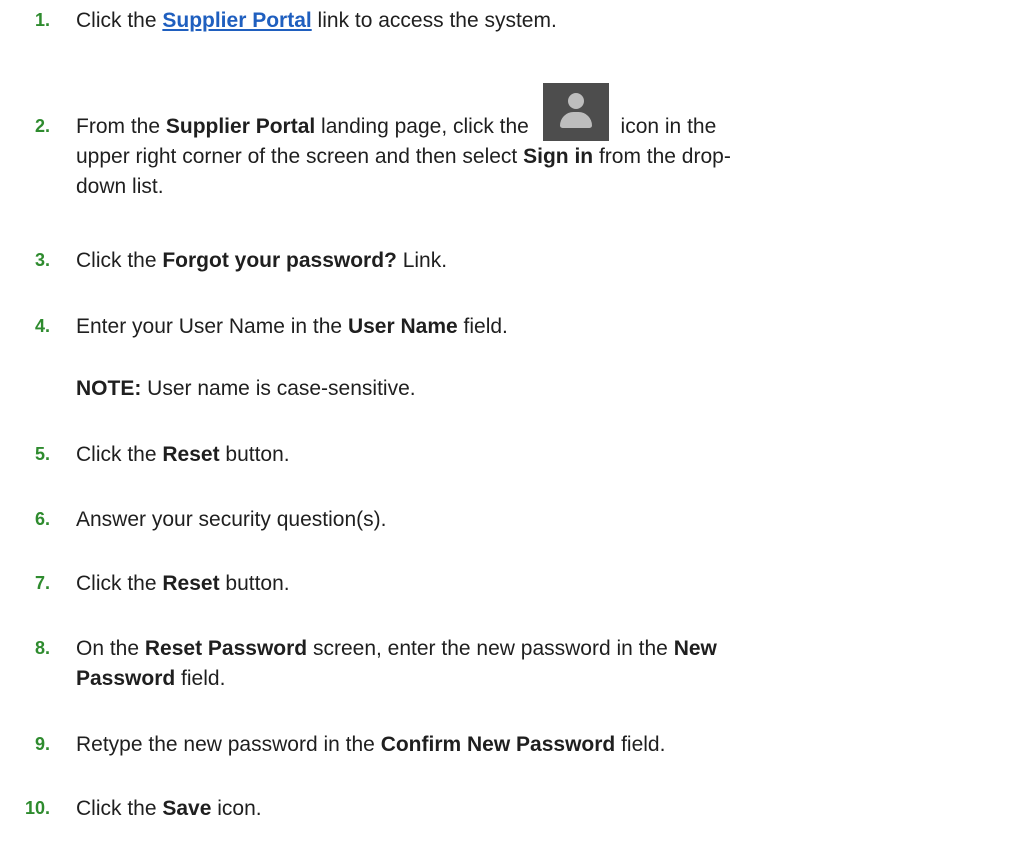 Image resolution: width=1011 pixels, height=847 pixels. What do you see at coordinates (278, 388) in the screenshot?
I see `note-text: User name is case-sensitive.` at bounding box center [278, 388].